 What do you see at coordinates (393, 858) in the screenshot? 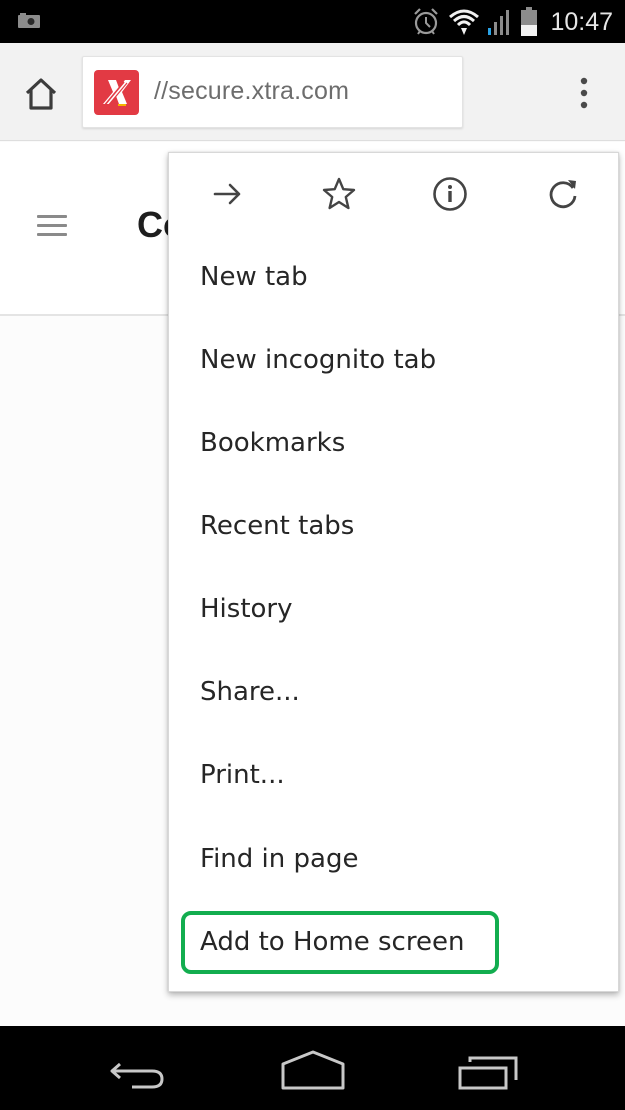
I see `menu-item-find-in-page: Find in page` at bounding box center [393, 858].